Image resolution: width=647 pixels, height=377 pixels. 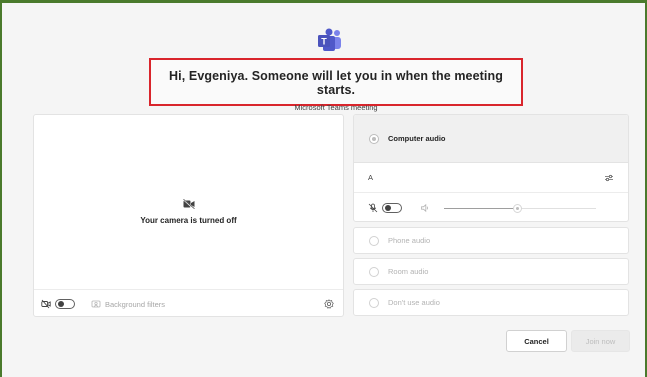 What do you see at coordinates (408, 271) in the screenshot?
I see `room-audio-label: Room audio` at bounding box center [408, 271].